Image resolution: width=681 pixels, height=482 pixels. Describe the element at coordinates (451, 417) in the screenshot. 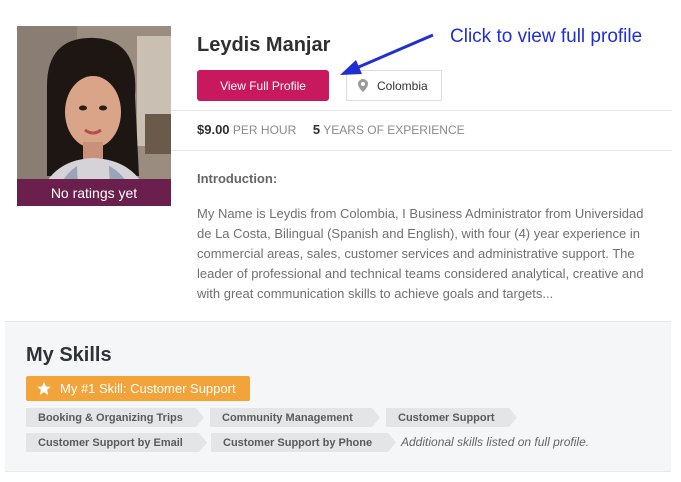

I see `skill-tag: Customer Support` at that location.